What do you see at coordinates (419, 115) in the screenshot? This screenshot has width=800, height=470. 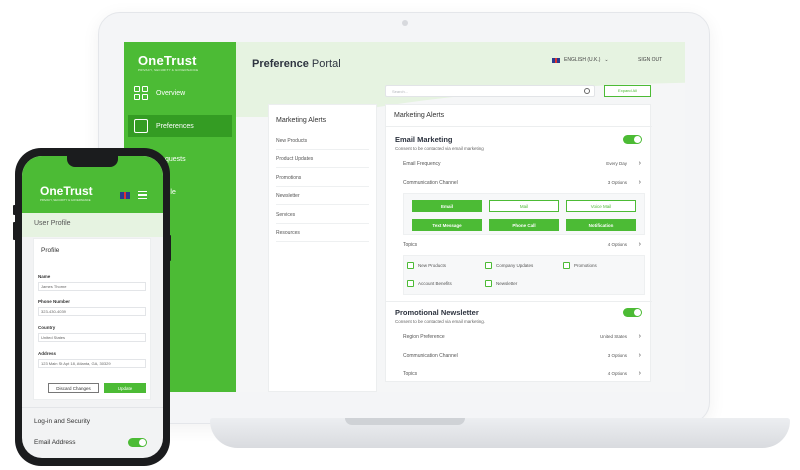 I see `card-title: Marketing Alerts` at bounding box center [419, 115].